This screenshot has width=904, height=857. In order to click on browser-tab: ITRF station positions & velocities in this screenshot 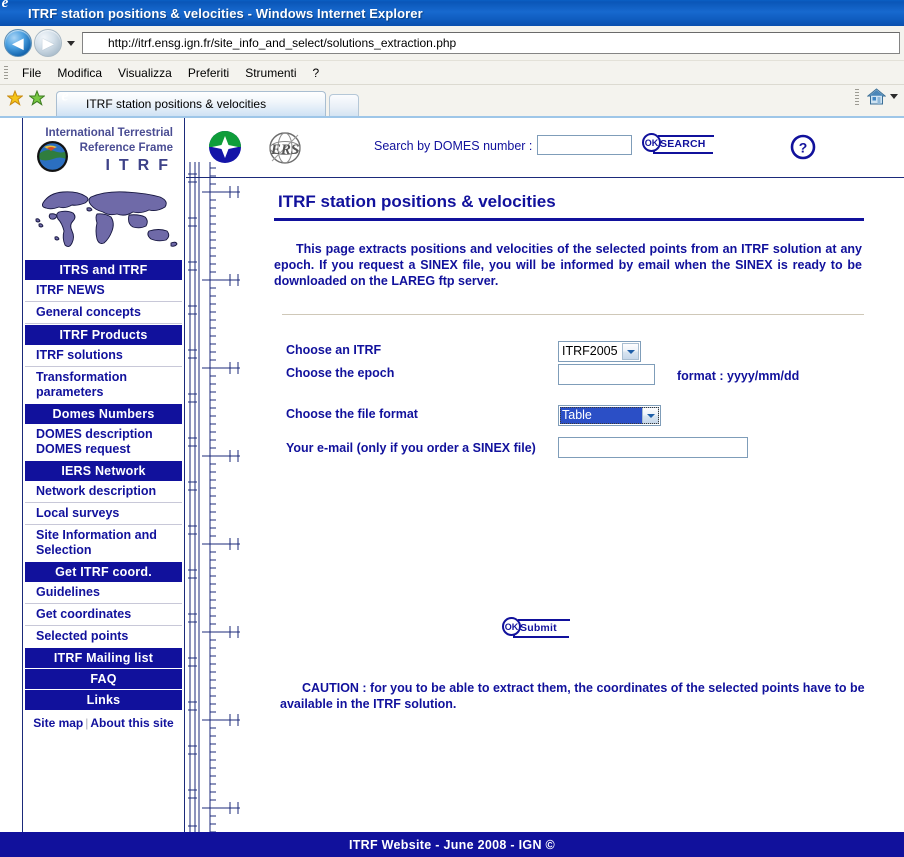, I will do `click(191, 103)`.